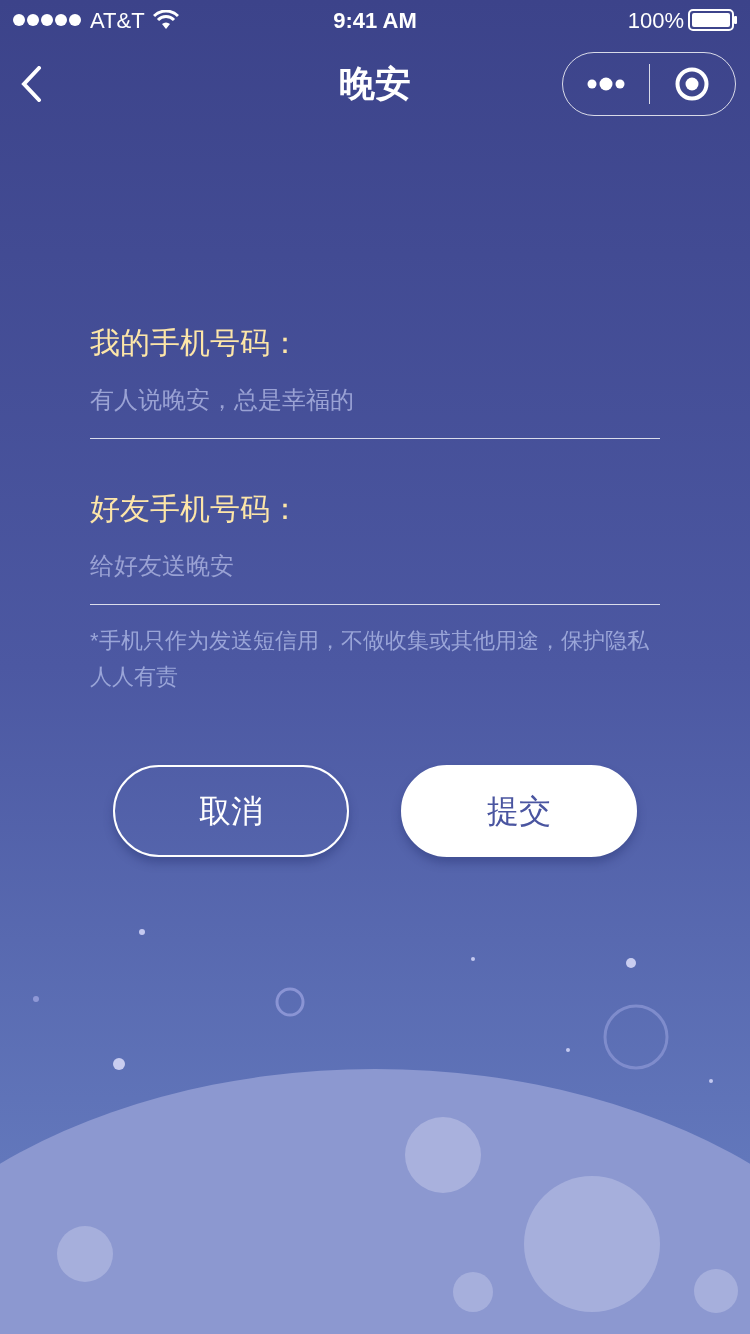 This screenshot has height=1334, width=750. What do you see at coordinates (195, 509) in the screenshot?
I see `field-label: 好友手机号码：` at bounding box center [195, 509].